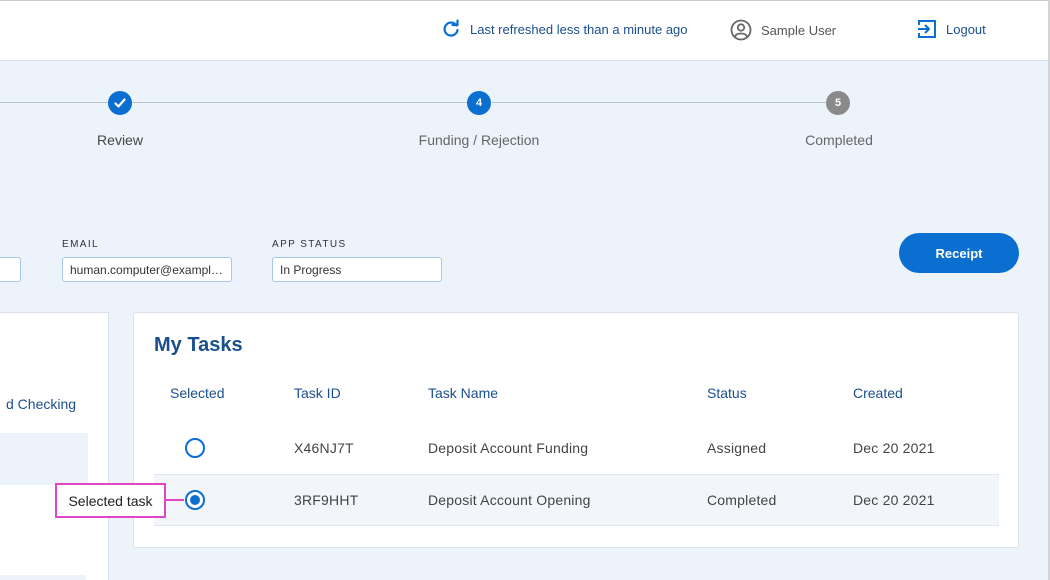 Image resolution: width=1050 pixels, height=580 pixels. What do you see at coordinates (41, 404) in the screenshot?
I see `account-type-link: d Checking` at bounding box center [41, 404].